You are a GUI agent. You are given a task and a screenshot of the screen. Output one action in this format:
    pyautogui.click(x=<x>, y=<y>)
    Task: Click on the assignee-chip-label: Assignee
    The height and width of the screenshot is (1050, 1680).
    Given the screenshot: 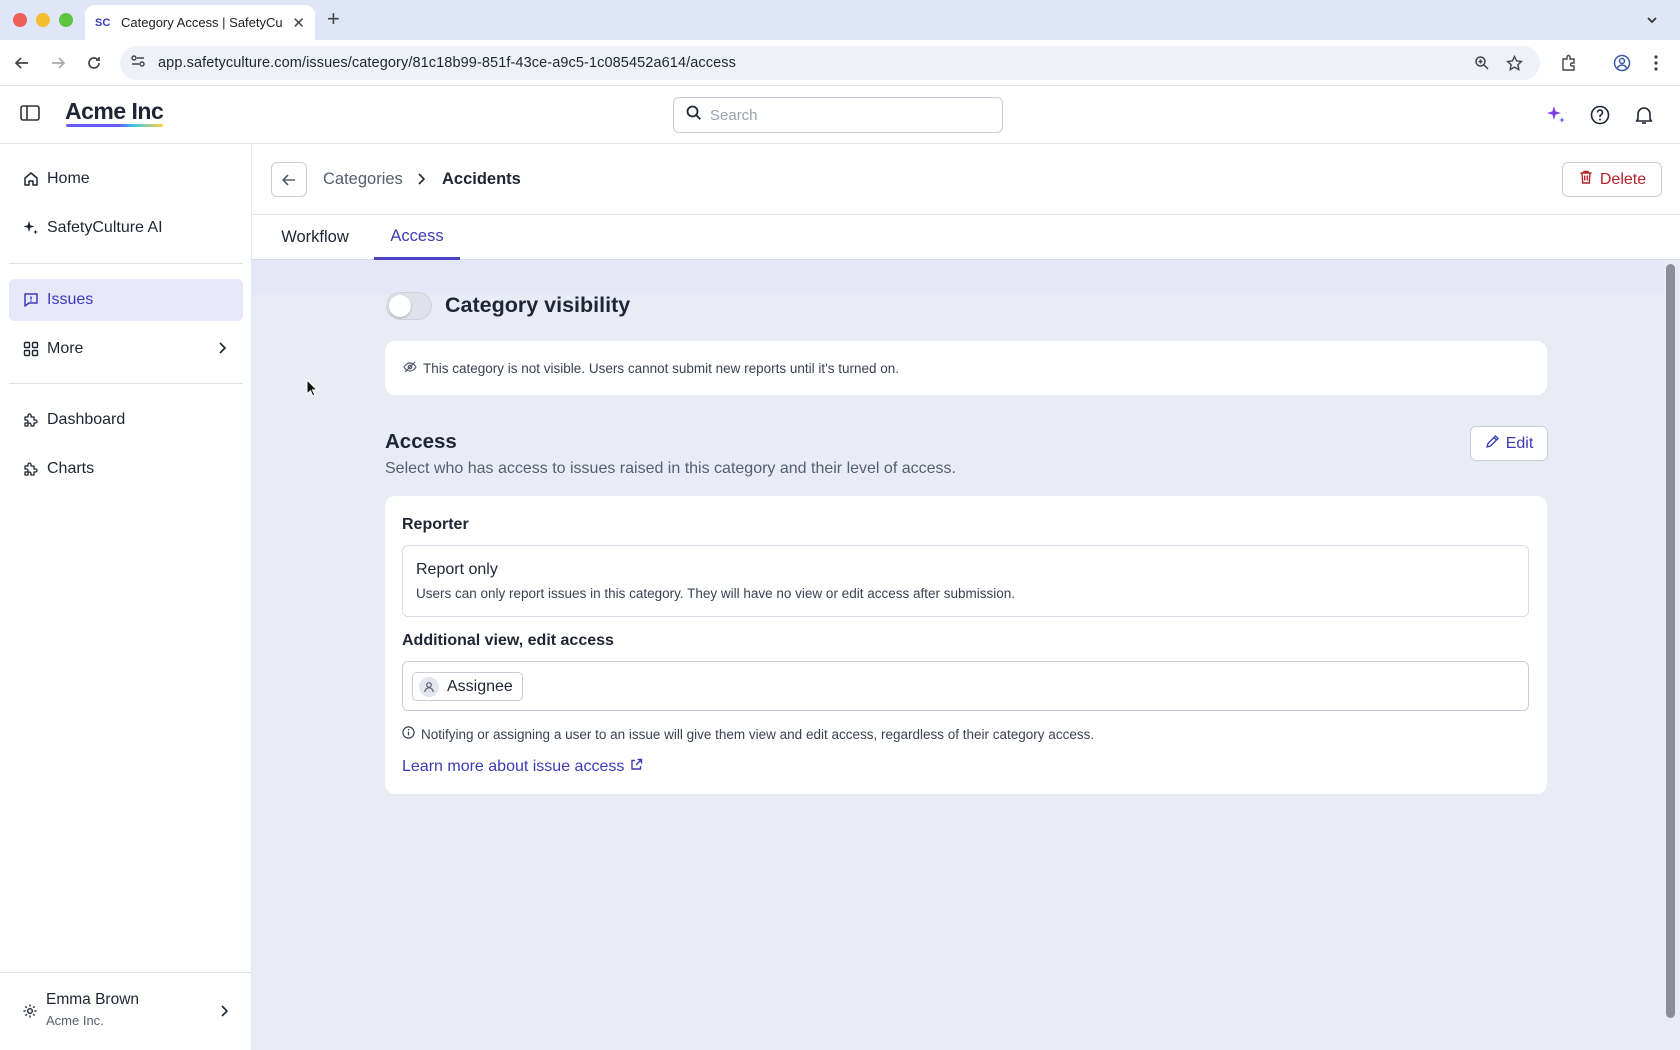 What is the action you would take?
    pyautogui.click(x=480, y=686)
    